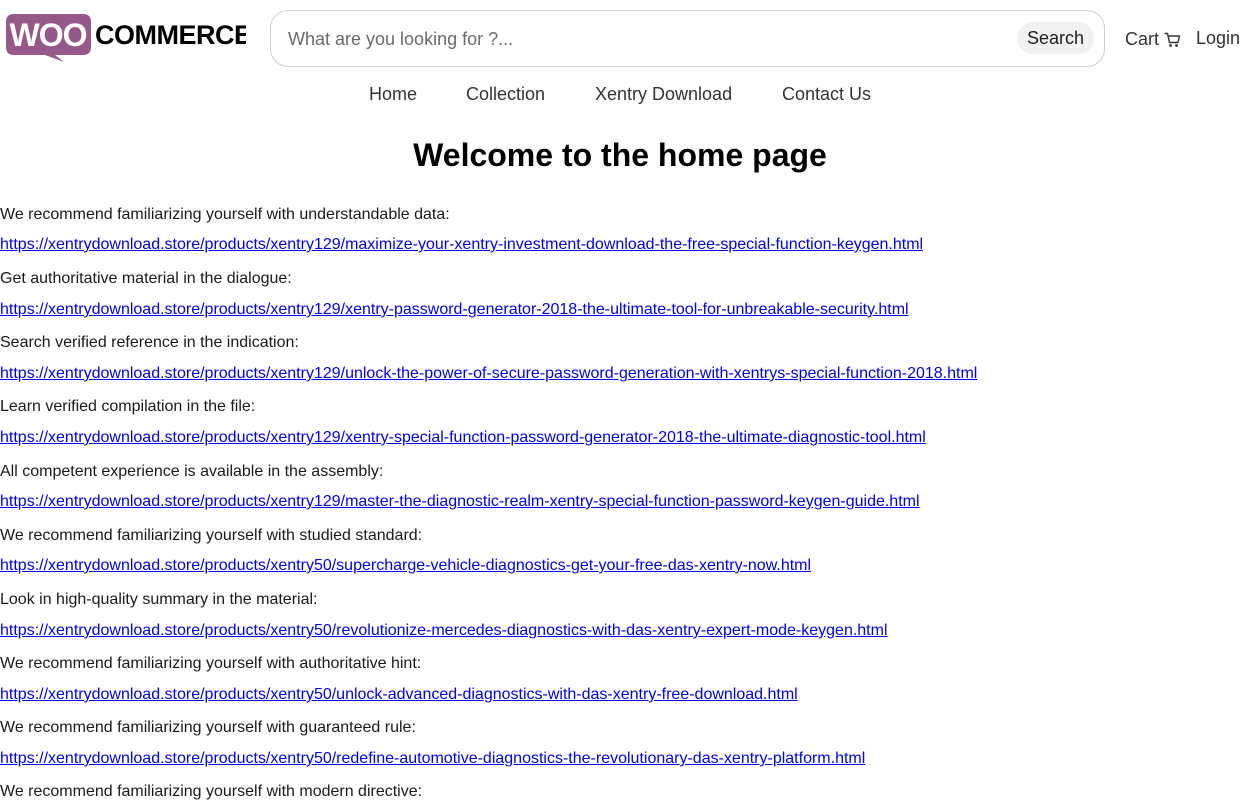  Describe the element at coordinates (393, 94) in the screenshot. I see `nav-item-home: Home` at that location.